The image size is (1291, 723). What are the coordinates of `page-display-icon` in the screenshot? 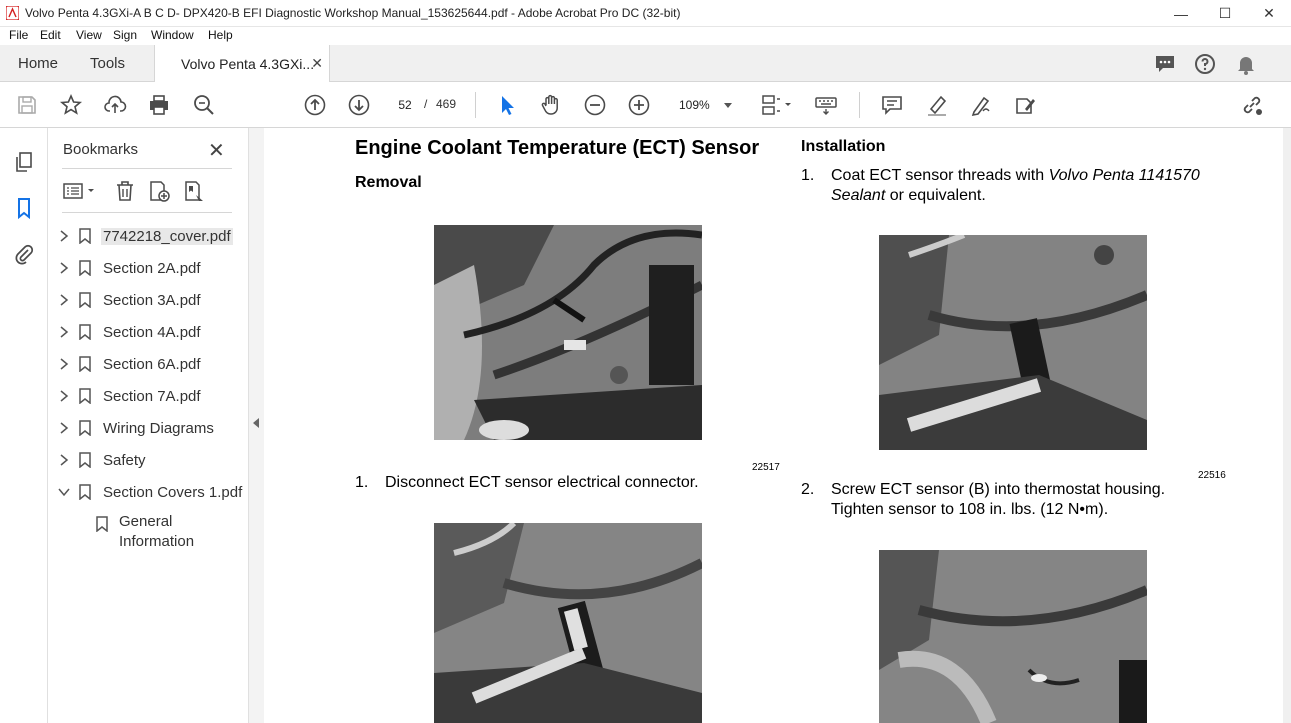 It's located at (777, 105).